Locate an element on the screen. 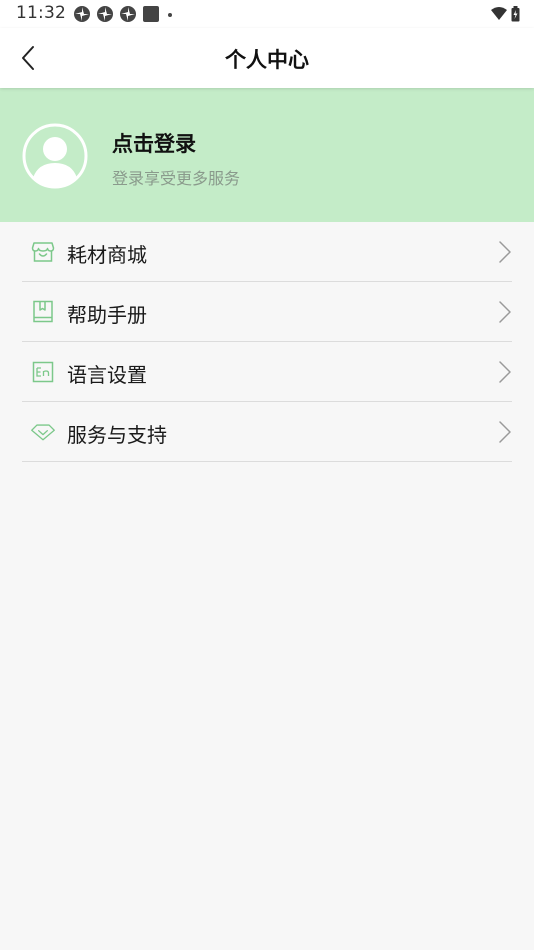 This screenshot has height=950, width=534. page-title: 个人中心 is located at coordinates (267, 60).